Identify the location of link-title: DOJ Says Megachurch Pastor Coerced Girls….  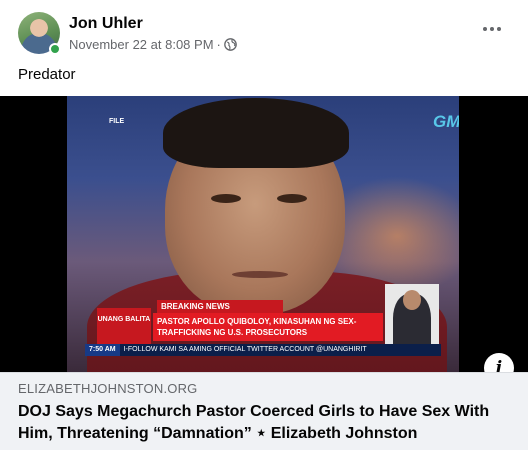
(268, 423).